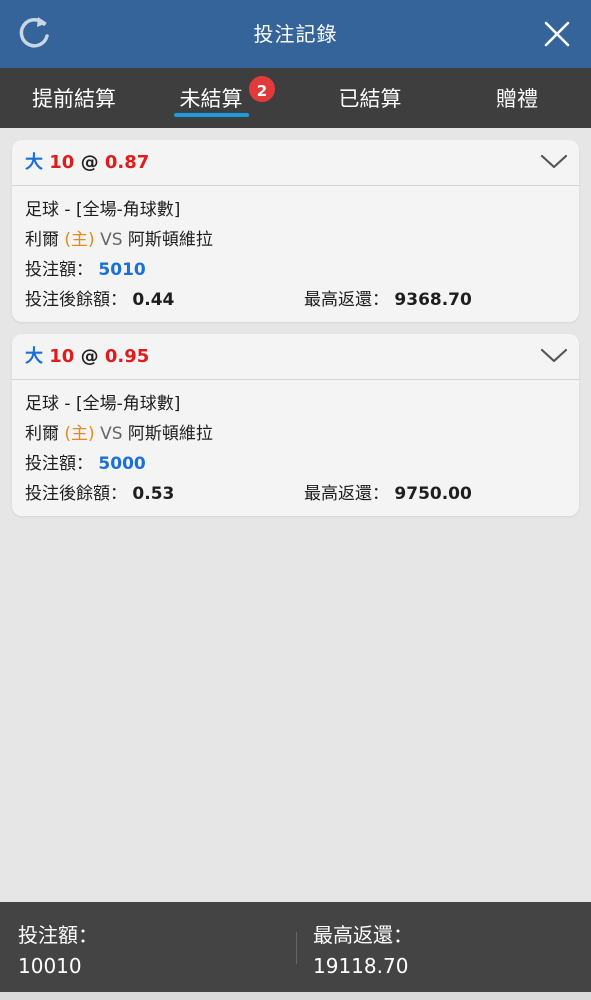 Image resolution: width=591 pixels, height=1000 pixels. What do you see at coordinates (557, 34) in the screenshot?
I see `close-icon` at bounding box center [557, 34].